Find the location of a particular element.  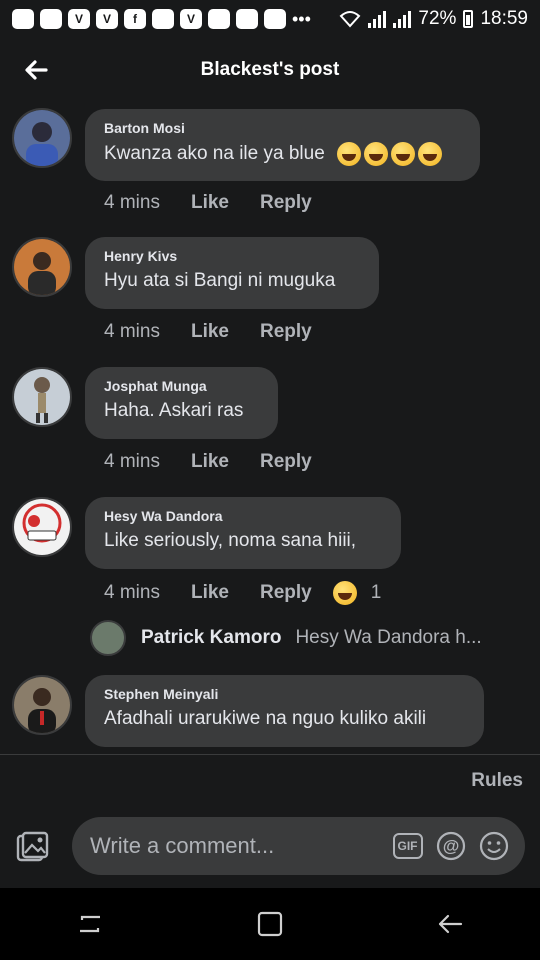

comment-text: Like seriously, noma sana hiii, is located at coordinates (230, 540).